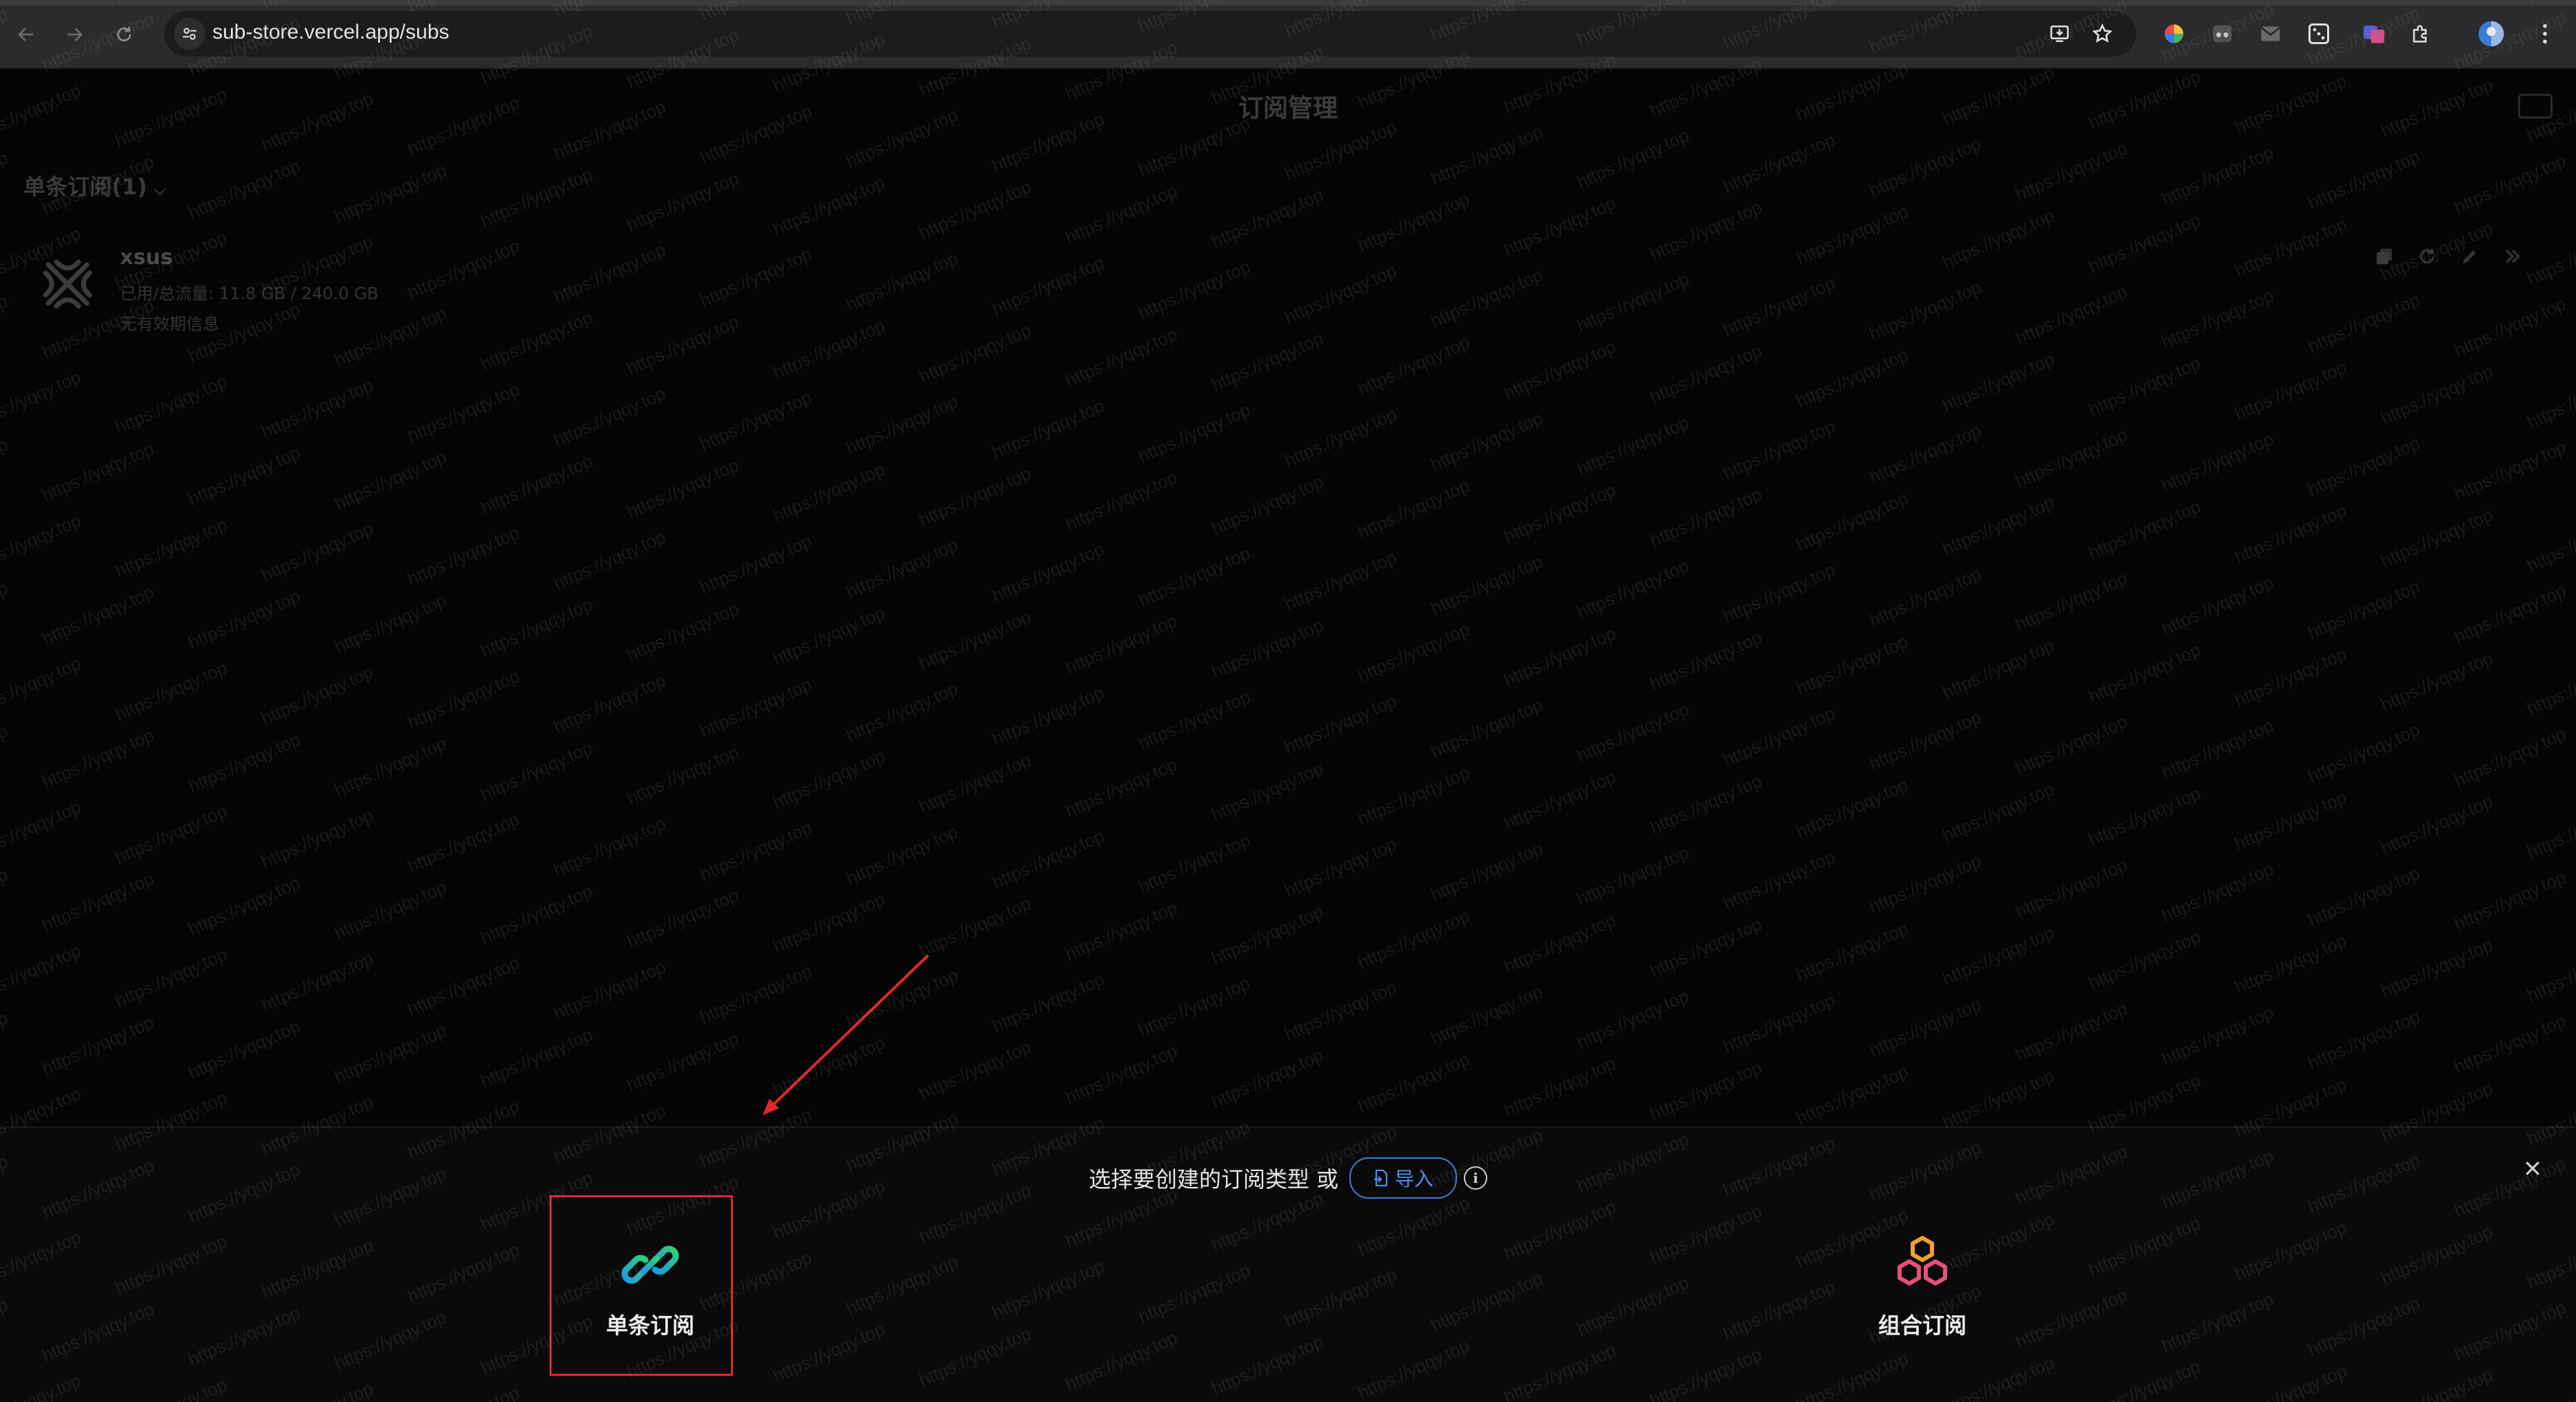 The height and width of the screenshot is (1402, 2576). I want to click on bookmark-star-icon, so click(2102, 33).